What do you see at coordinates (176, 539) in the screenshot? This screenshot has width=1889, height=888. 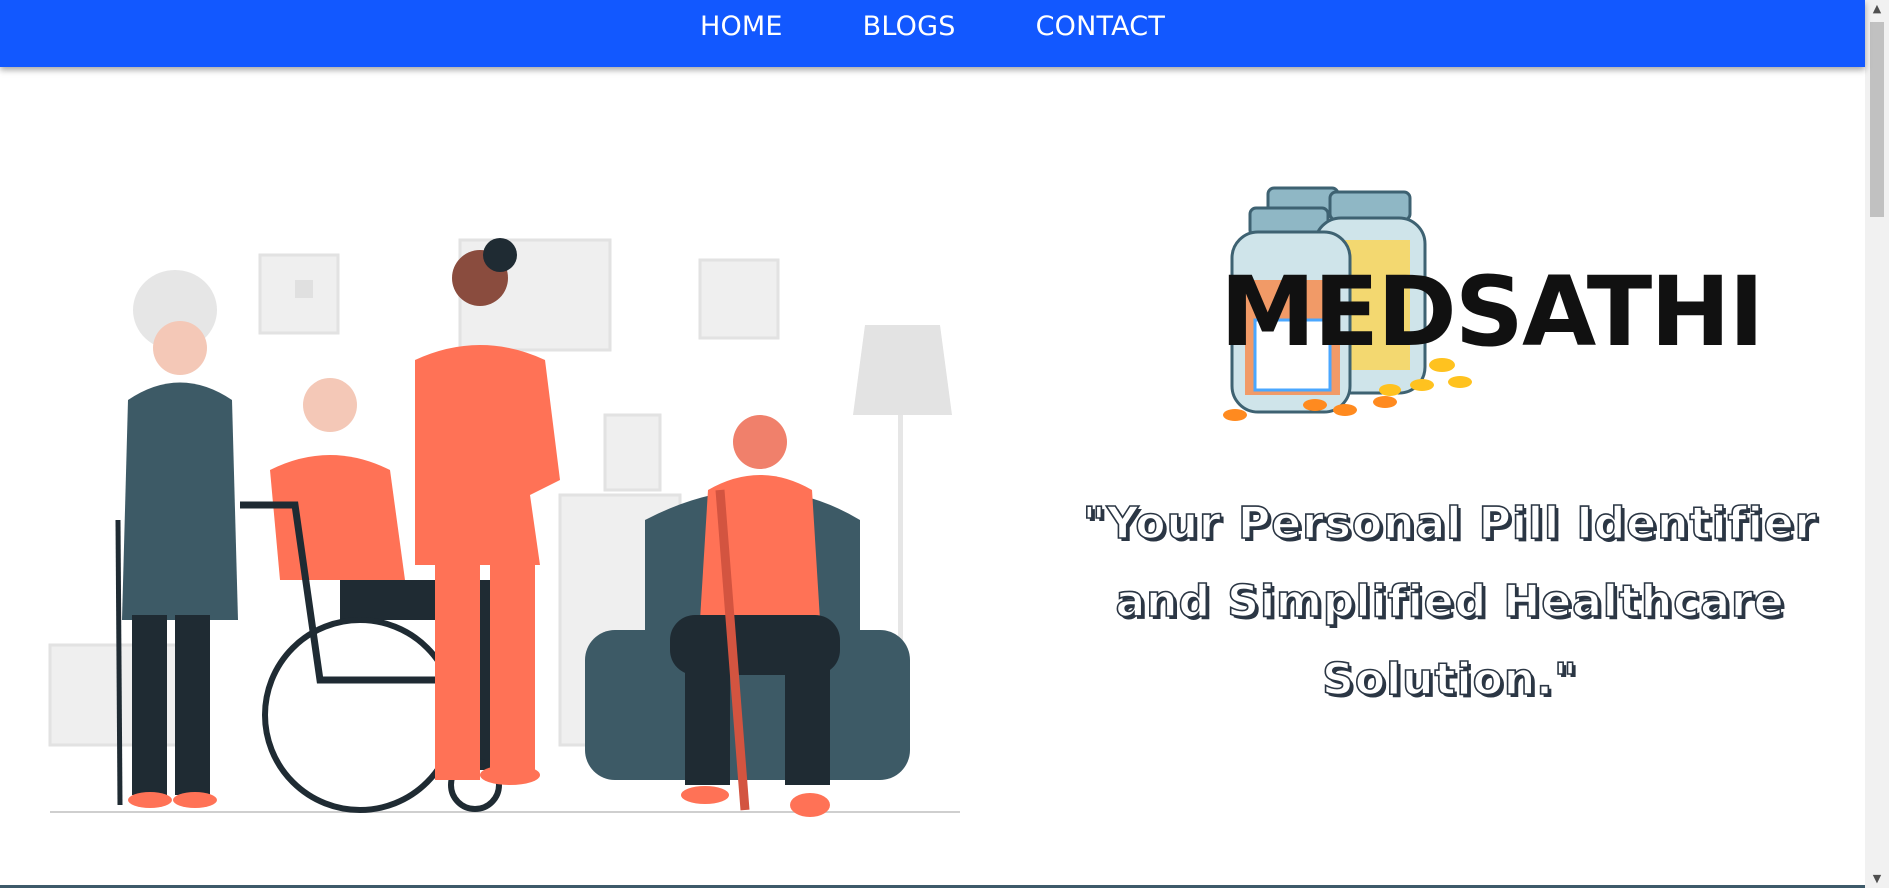 I see `elderly-woman-figure` at bounding box center [176, 539].